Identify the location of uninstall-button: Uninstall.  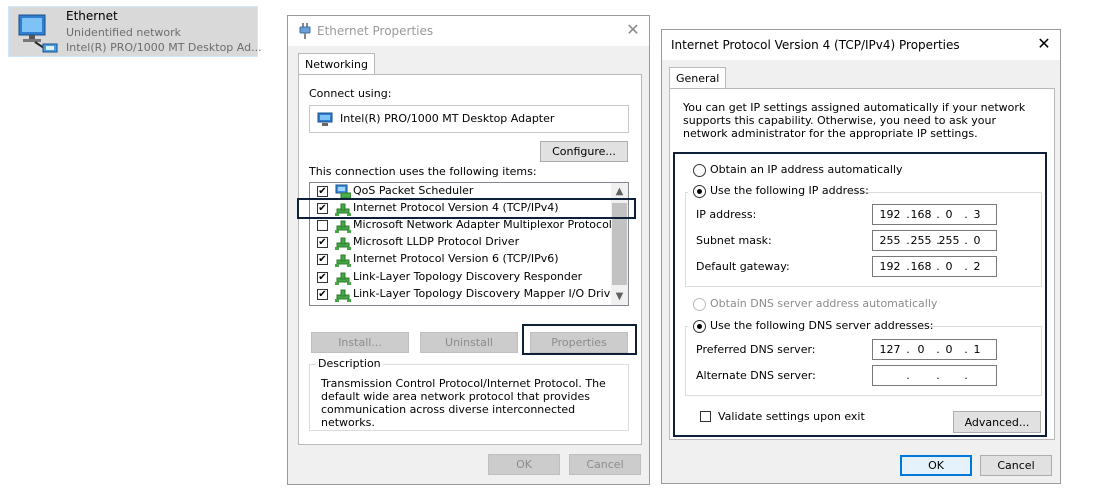
(469, 342).